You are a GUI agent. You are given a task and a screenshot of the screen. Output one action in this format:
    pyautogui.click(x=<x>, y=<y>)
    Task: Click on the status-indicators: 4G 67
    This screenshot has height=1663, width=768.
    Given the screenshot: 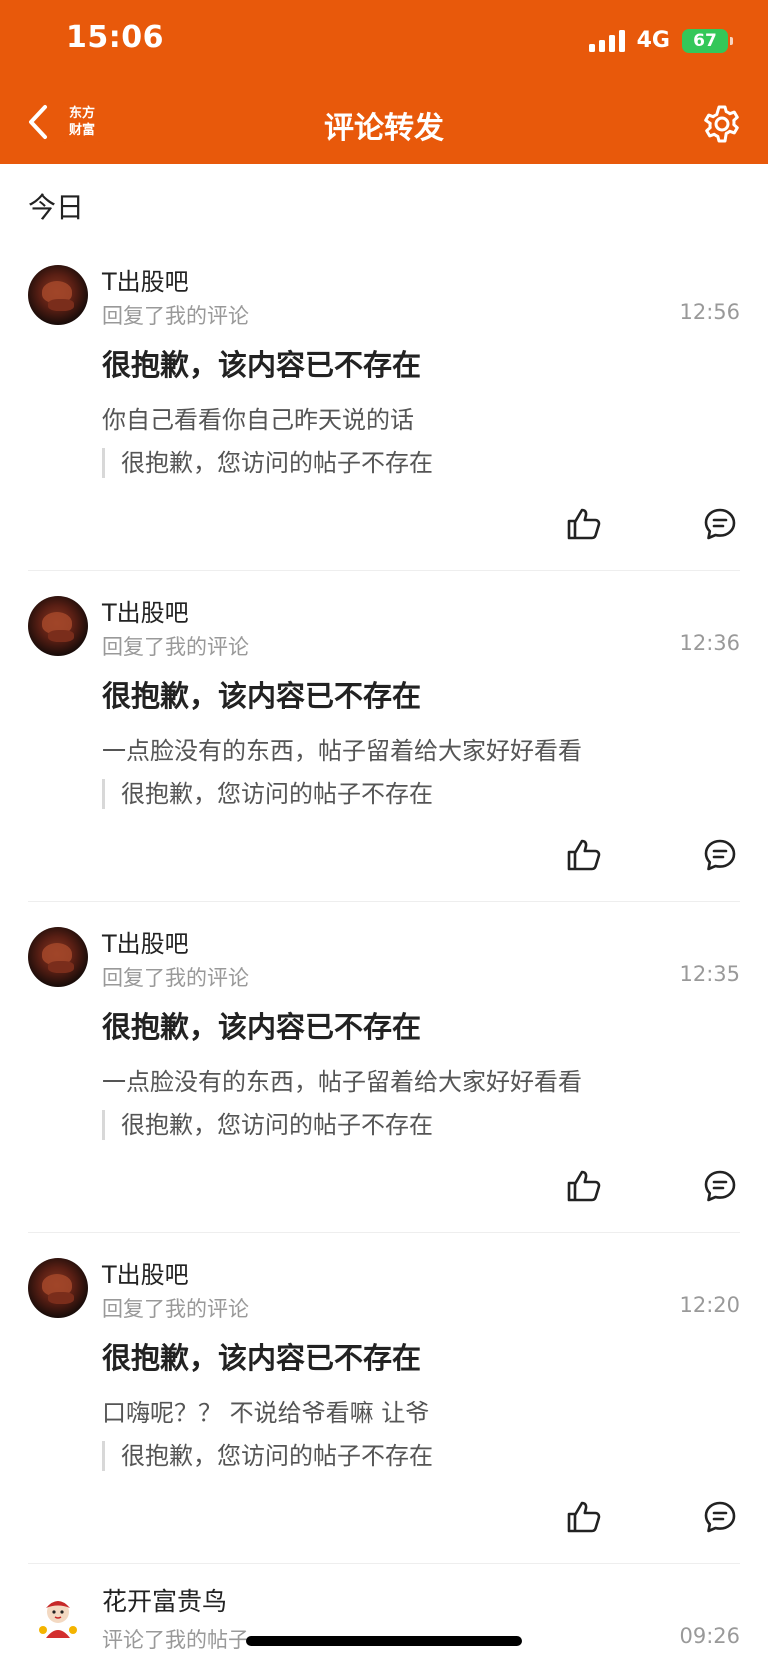 What is the action you would take?
    pyautogui.click(x=660, y=40)
    